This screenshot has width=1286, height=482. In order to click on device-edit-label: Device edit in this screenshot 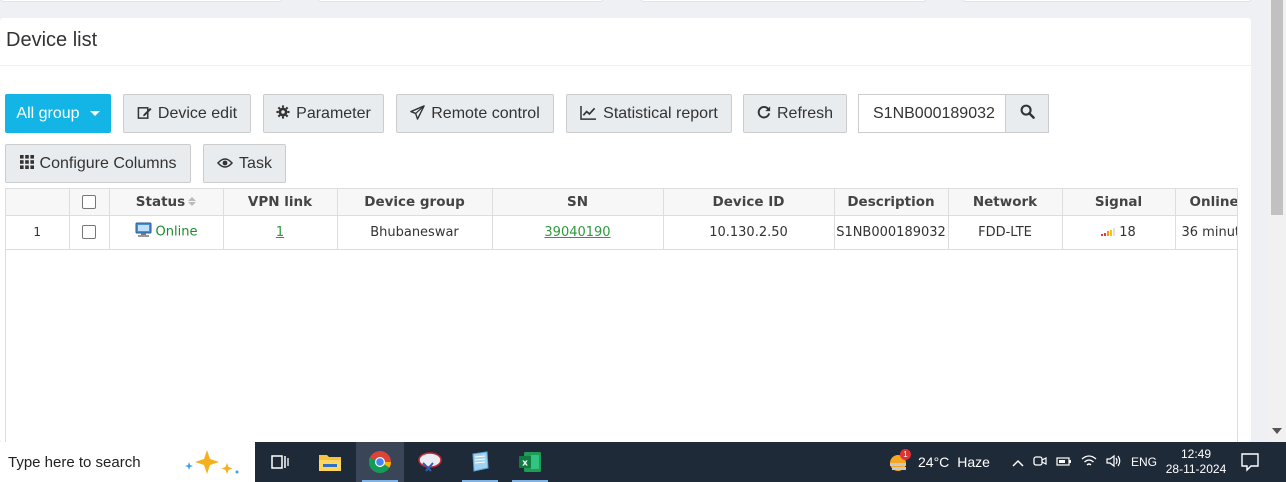, I will do `click(197, 113)`.